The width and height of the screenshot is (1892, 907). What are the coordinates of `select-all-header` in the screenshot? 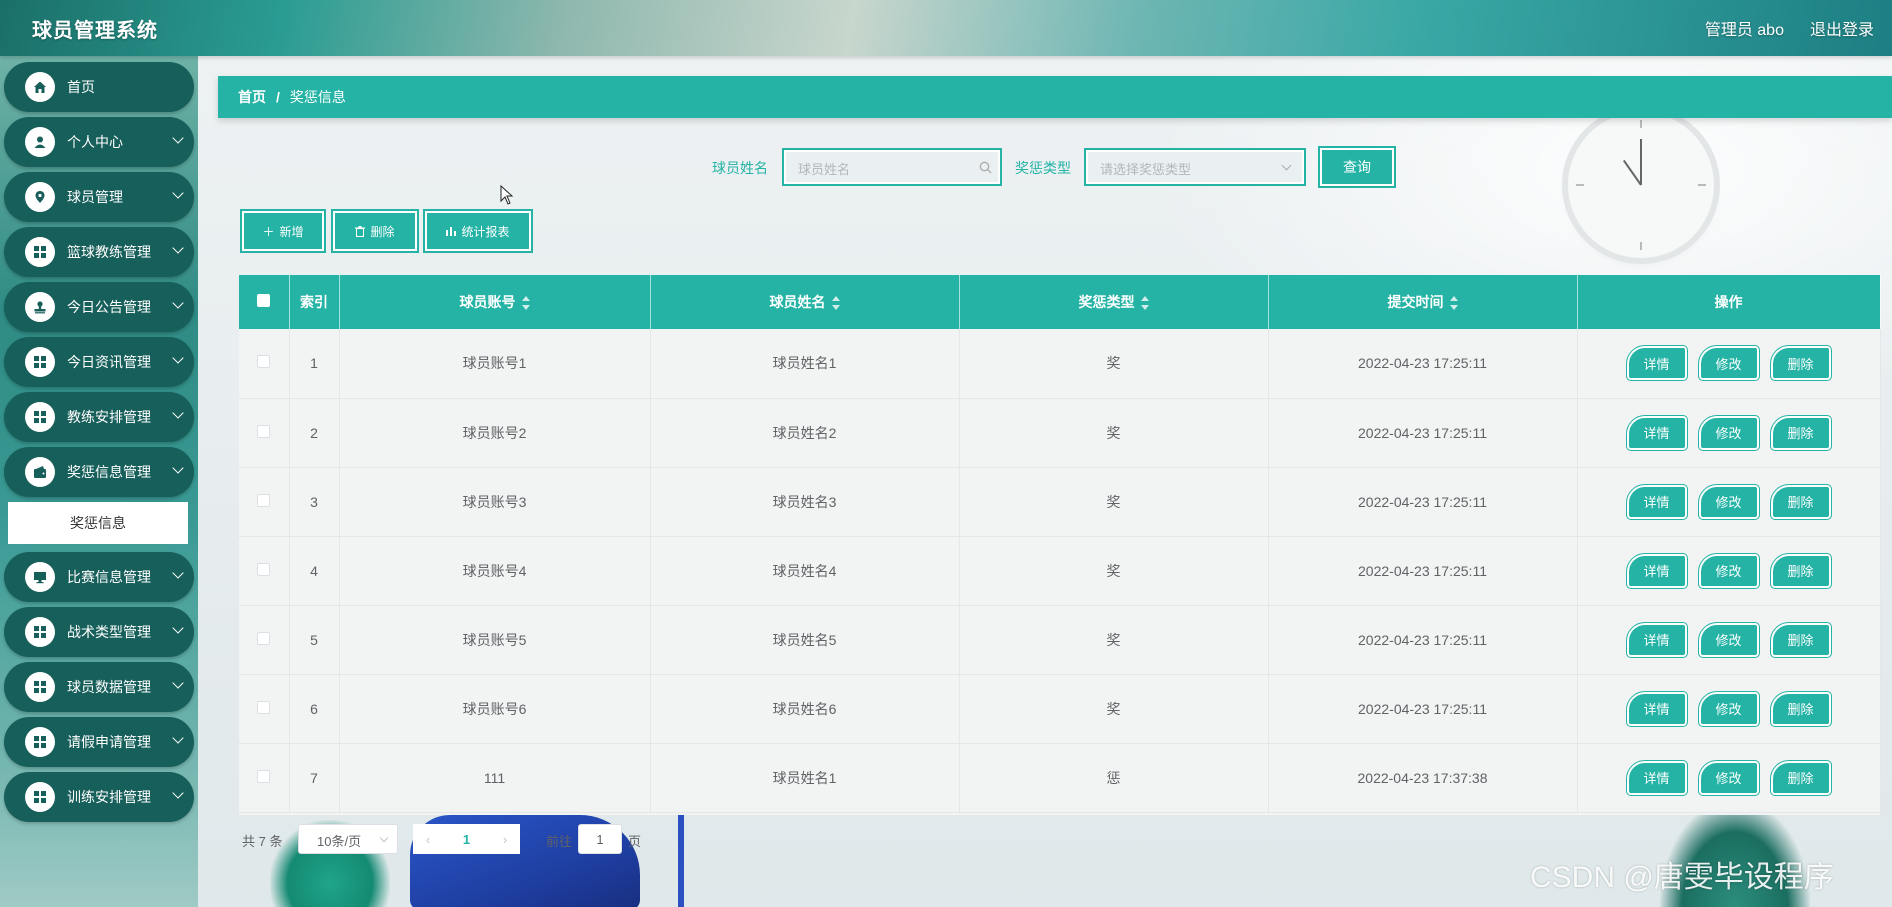 It's located at (264, 302).